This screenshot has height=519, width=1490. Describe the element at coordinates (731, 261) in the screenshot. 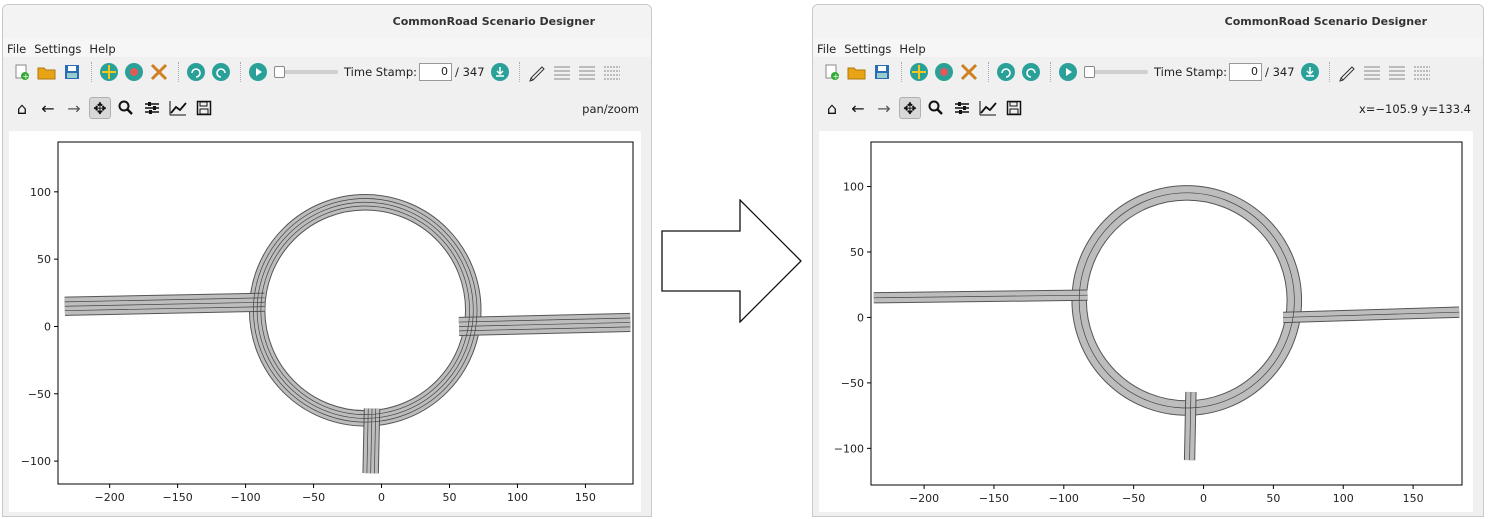

I see `right-arrow-icon` at that location.